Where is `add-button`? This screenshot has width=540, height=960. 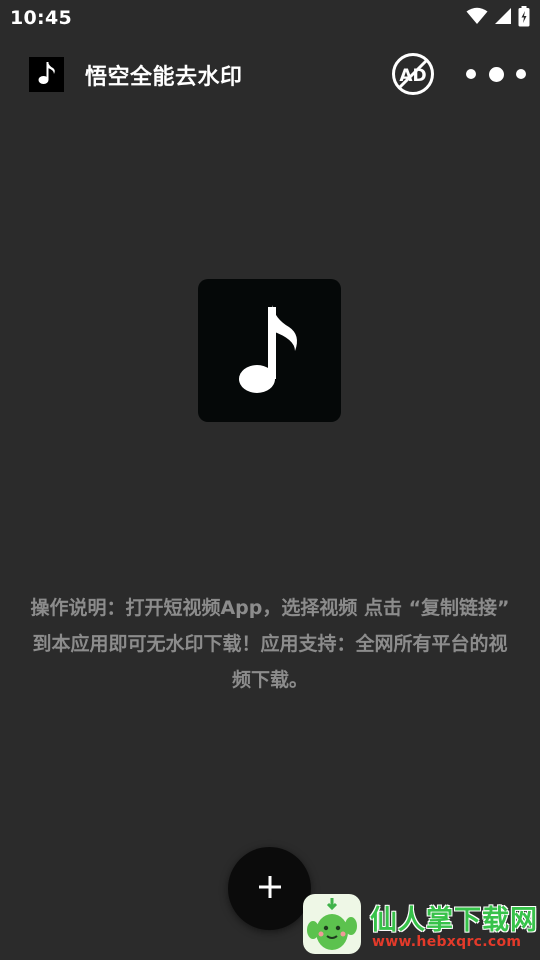 add-button is located at coordinates (269, 888).